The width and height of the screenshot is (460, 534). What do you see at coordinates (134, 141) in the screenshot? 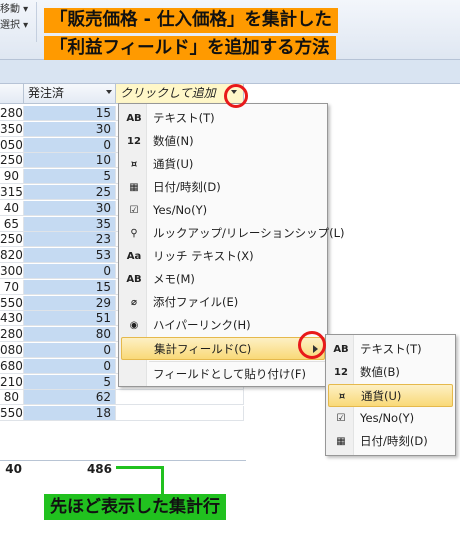
I see `number-type-icon: 12` at bounding box center [134, 141].